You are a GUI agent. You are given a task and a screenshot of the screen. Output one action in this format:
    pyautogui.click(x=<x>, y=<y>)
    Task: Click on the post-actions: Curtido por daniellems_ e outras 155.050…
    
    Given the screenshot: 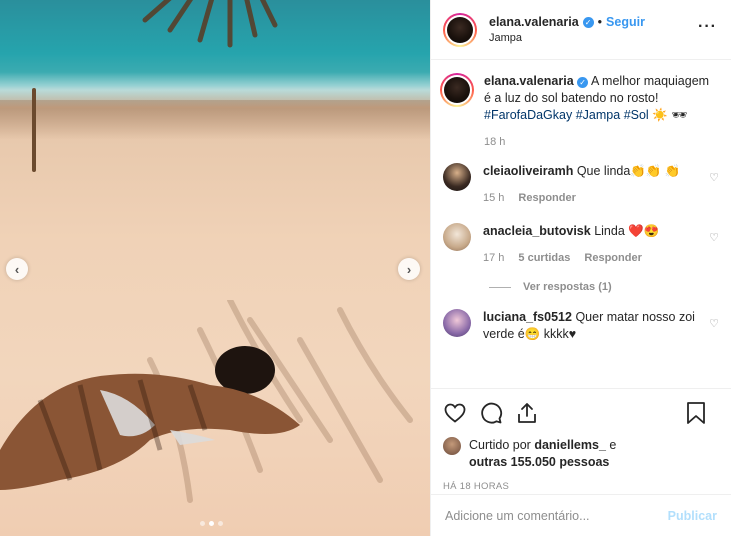 What is the action you would take?
    pyautogui.click(x=581, y=440)
    